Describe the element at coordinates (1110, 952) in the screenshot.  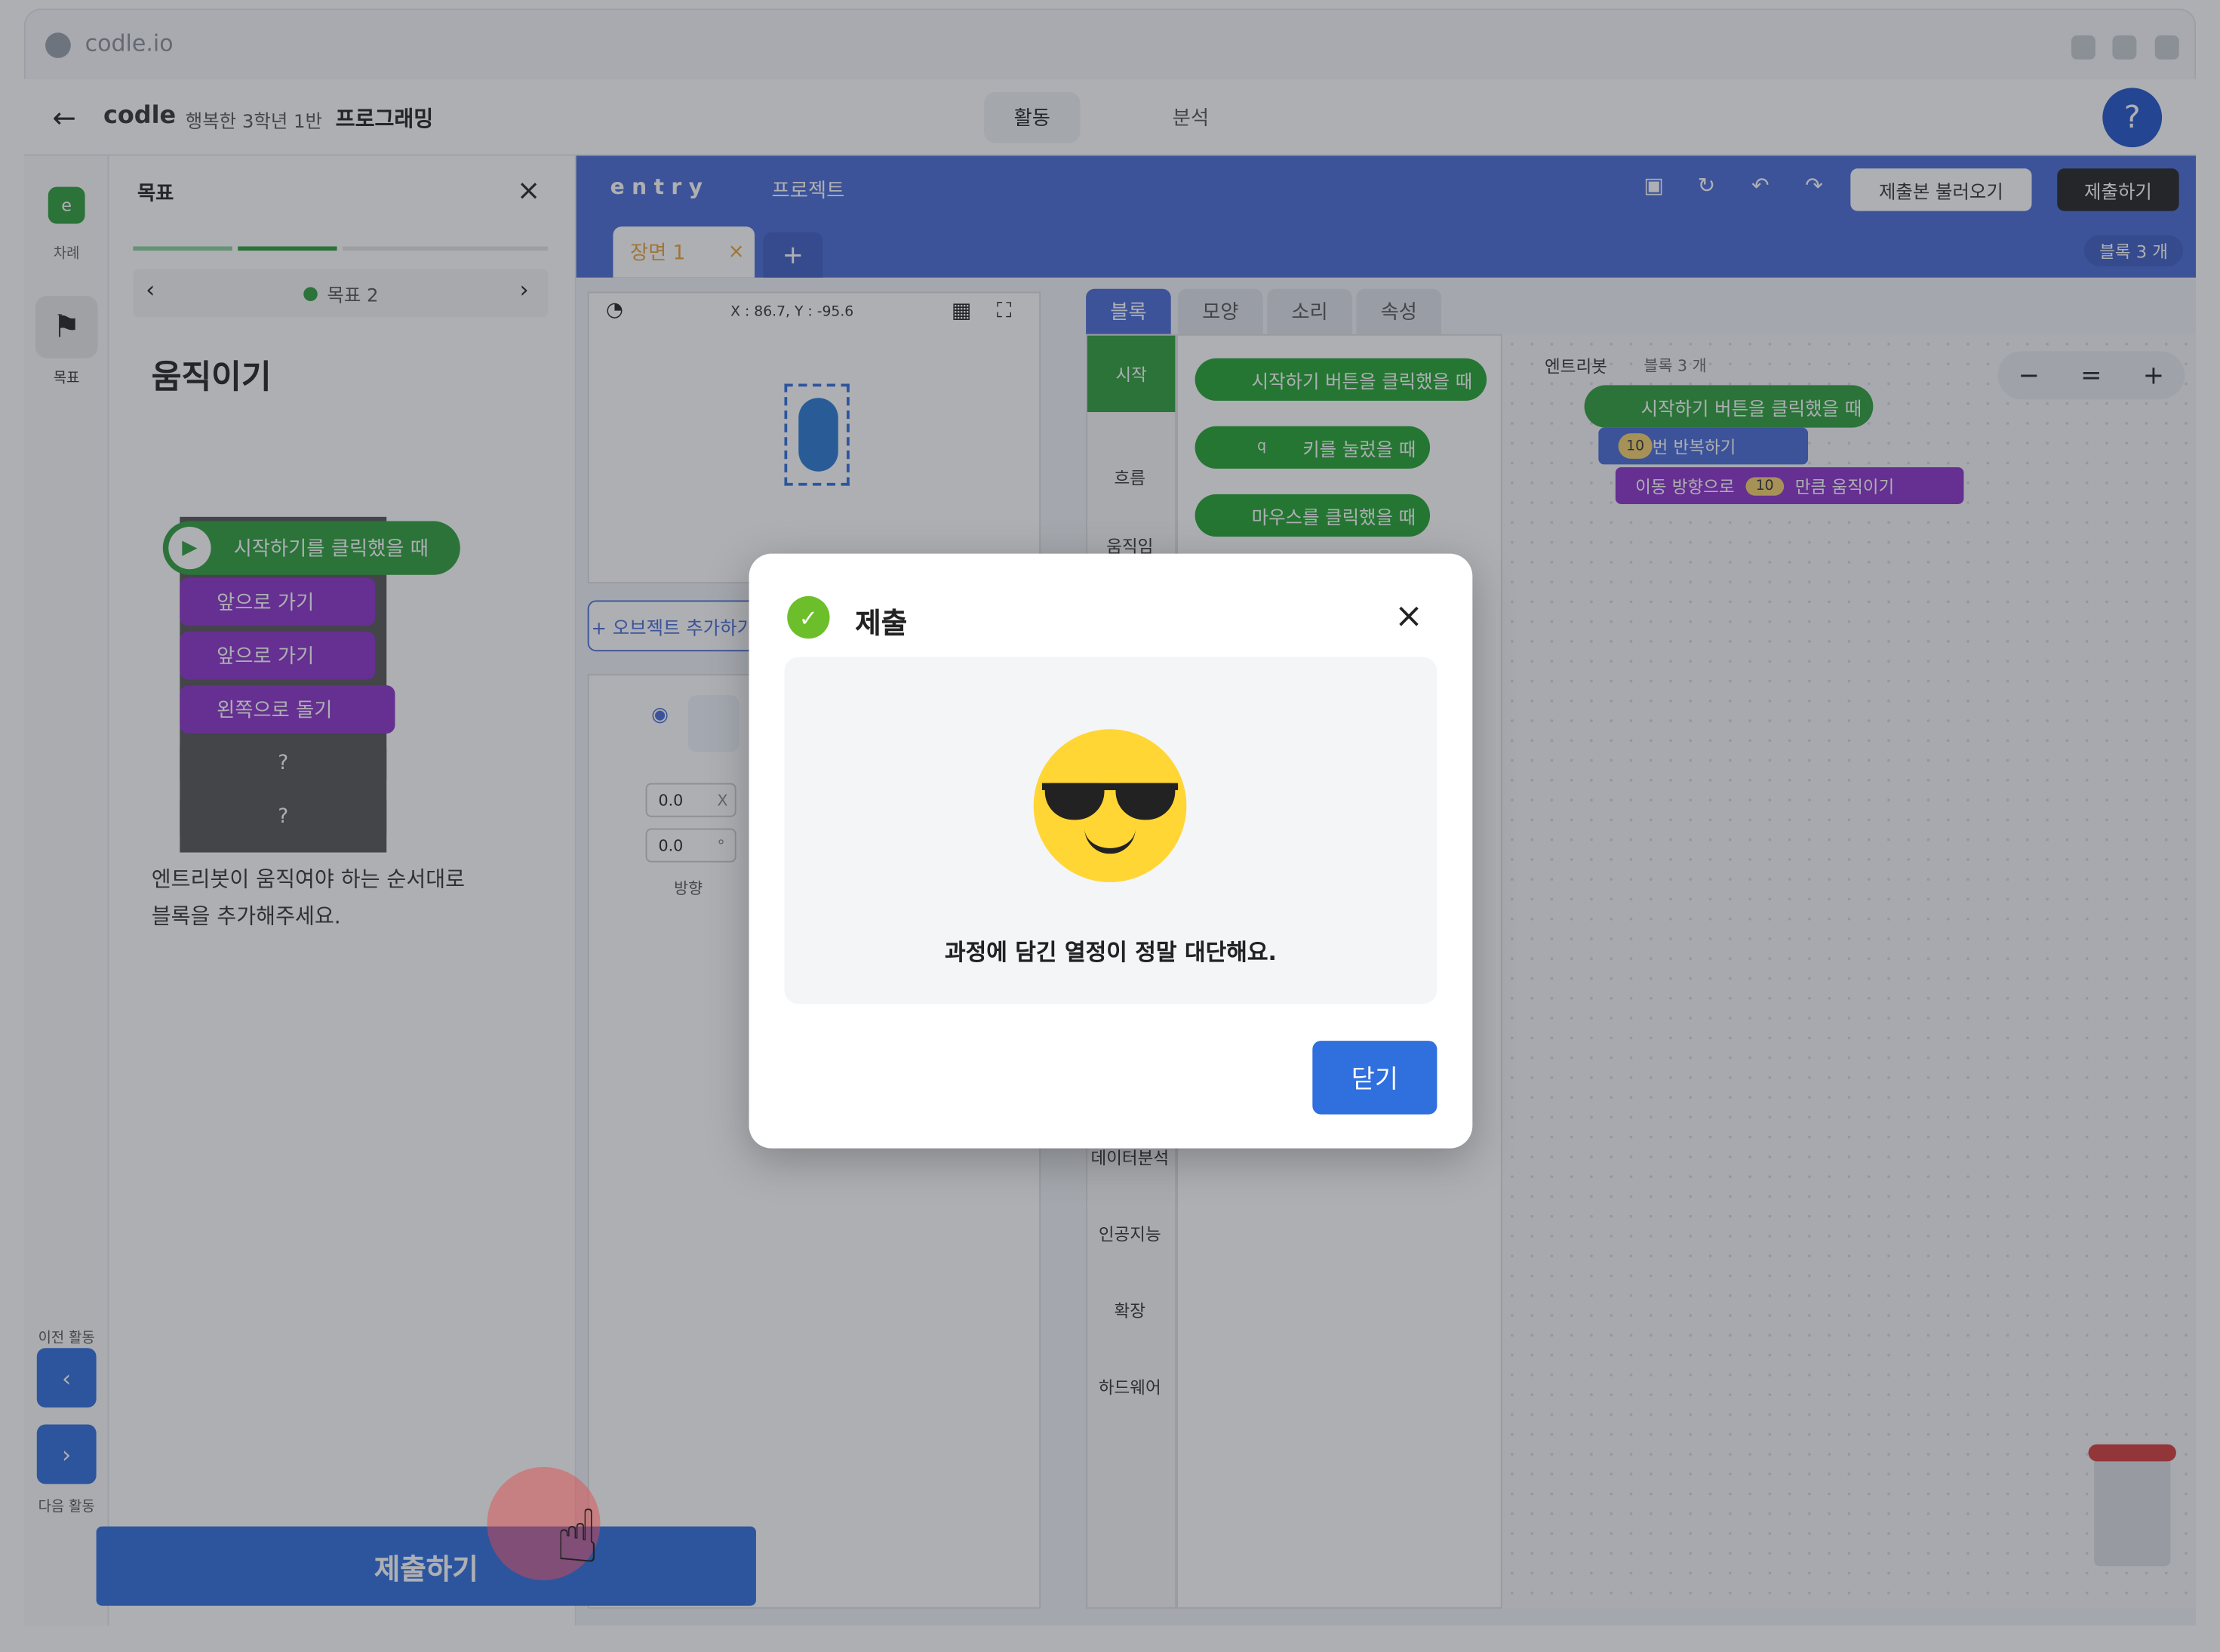
I see `modal-message: 과정에 담긴 열정이 정말 대단해요.` at that location.